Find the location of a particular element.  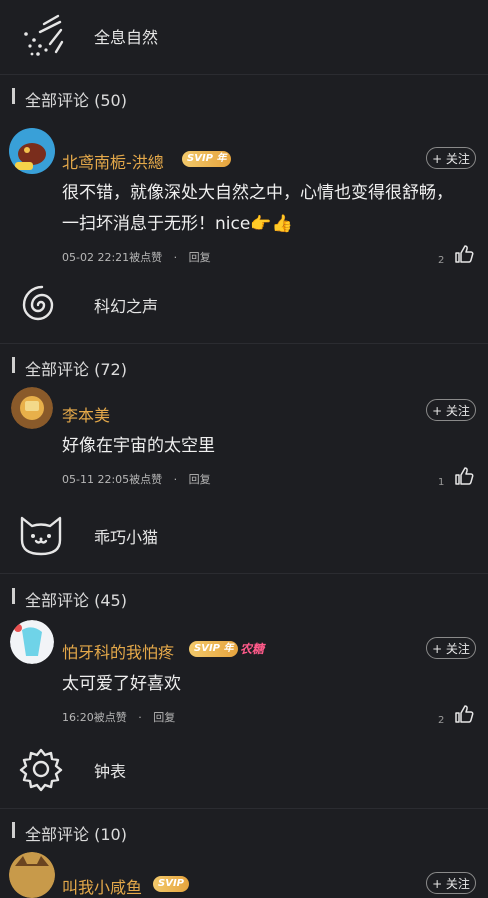

username: 叫我小咸鱼 is located at coordinates (102, 886).